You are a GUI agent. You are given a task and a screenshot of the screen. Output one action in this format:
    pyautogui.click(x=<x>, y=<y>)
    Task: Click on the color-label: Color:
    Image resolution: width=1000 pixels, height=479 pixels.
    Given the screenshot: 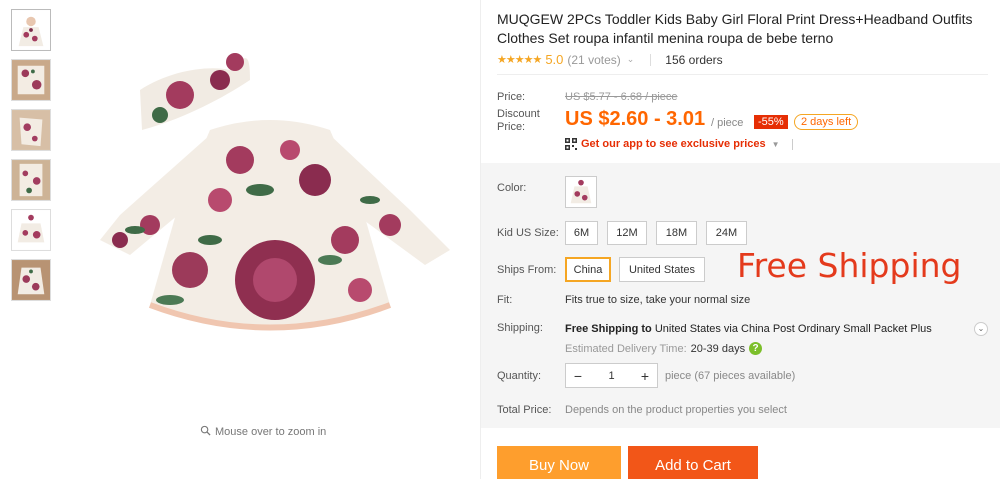 What is the action you would take?
    pyautogui.click(x=512, y=188)
    